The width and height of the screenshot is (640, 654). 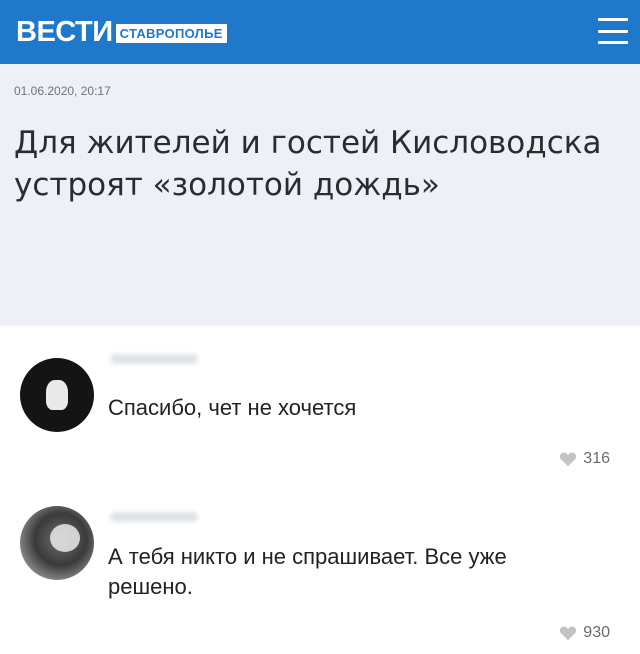 I want to click on like-count: 930, so click(x=596, y=632).